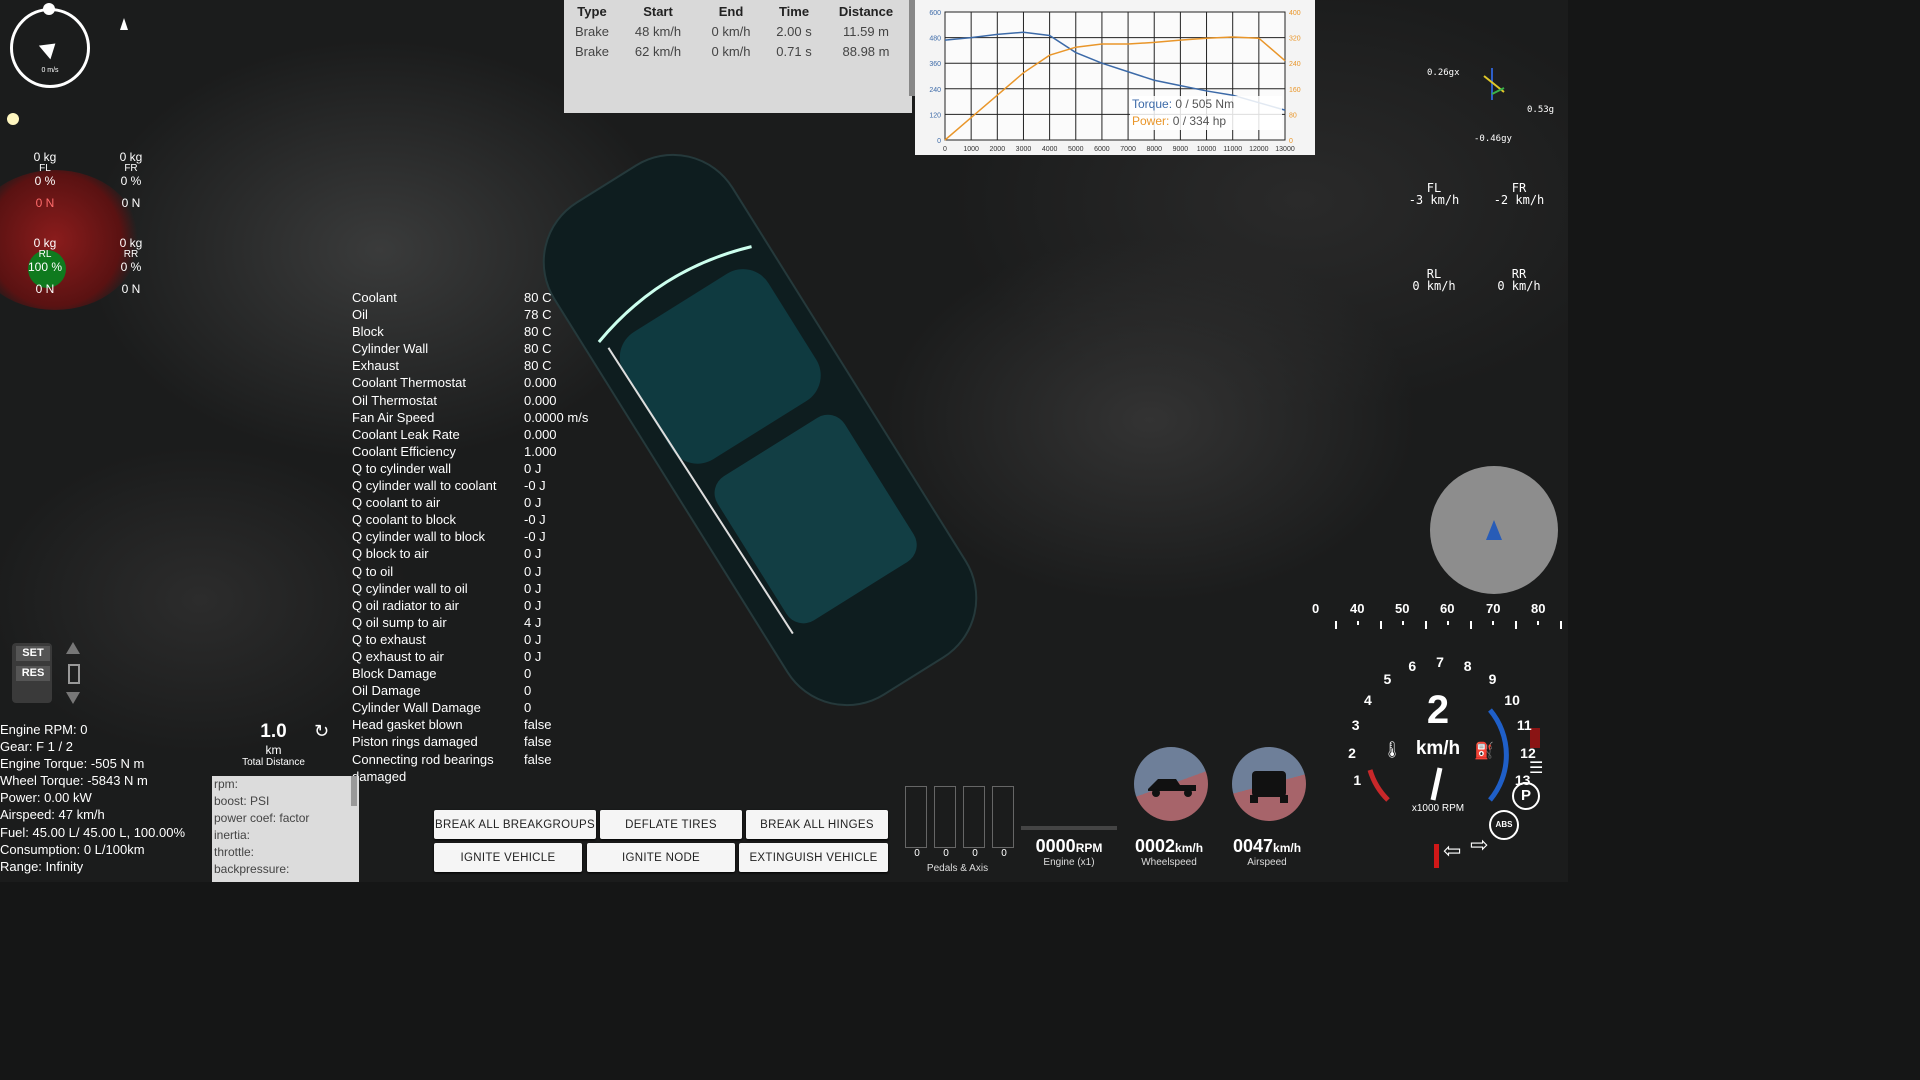 This screenshot has width=1920, height=1080. I want to click on brake-cell: 0 km/h, so click(731, 51).